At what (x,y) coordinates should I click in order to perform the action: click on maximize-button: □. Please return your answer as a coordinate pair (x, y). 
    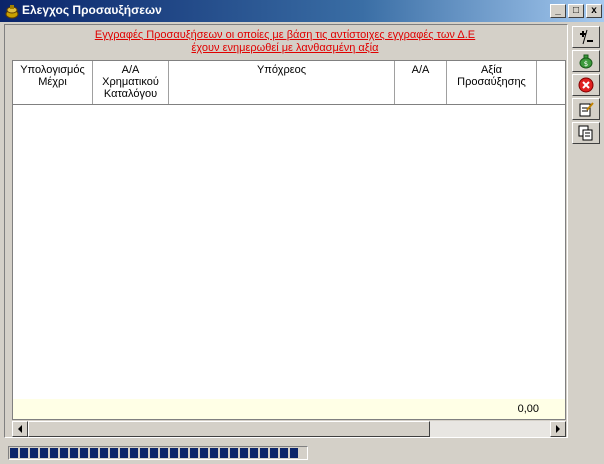
    Looking at the image, I should click on (576, 11).